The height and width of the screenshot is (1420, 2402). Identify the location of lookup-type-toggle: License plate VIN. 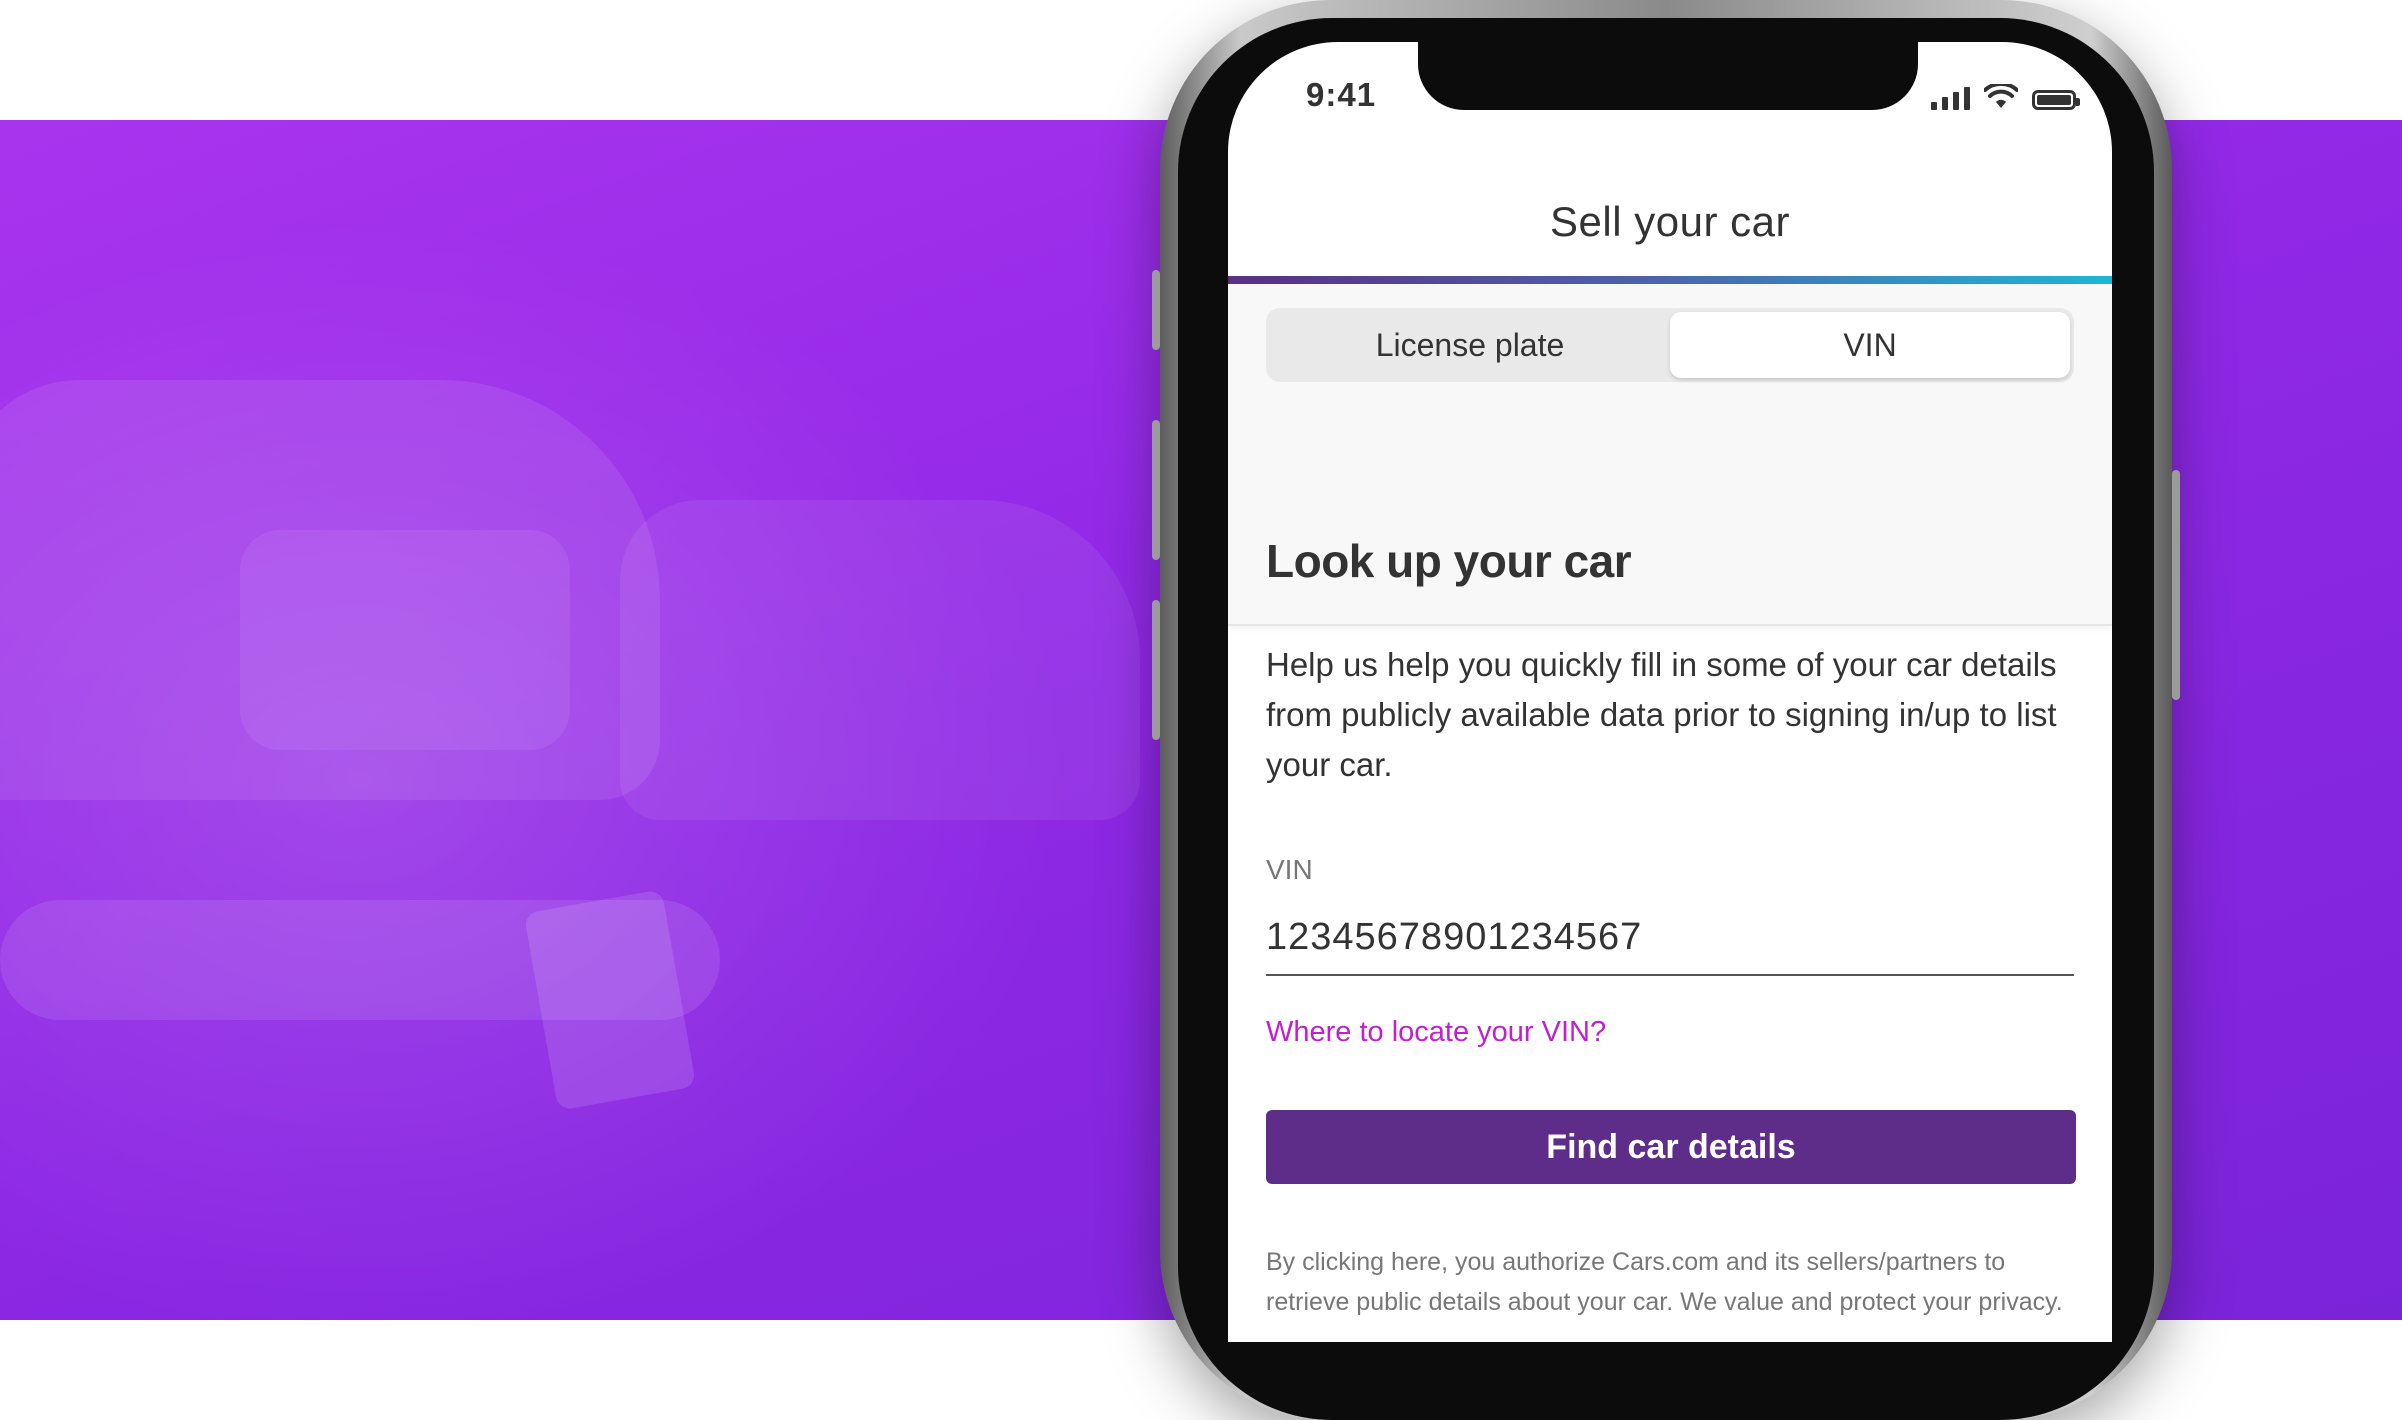
(1670, 345).